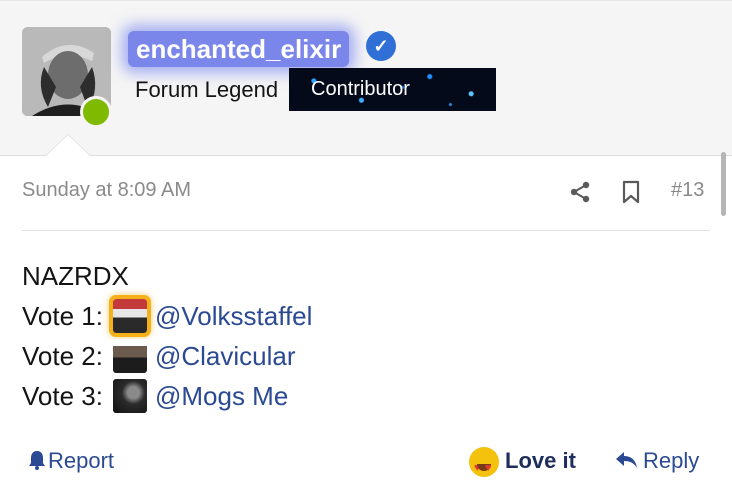 This screenshot has width=732, height=500. What do you see at coordinates (106, 190) in the screenshot?
I see `post-date-link: Sunday at 8:09 AM` at bounding box center [106, 190].